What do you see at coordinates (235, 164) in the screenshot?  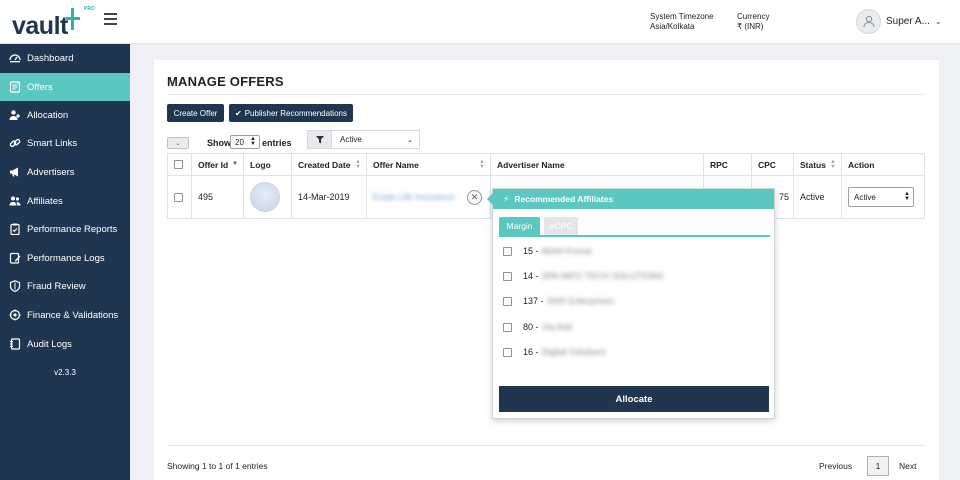 I see `sort-desc-icon: ▼` at bounding box center [235, 164].